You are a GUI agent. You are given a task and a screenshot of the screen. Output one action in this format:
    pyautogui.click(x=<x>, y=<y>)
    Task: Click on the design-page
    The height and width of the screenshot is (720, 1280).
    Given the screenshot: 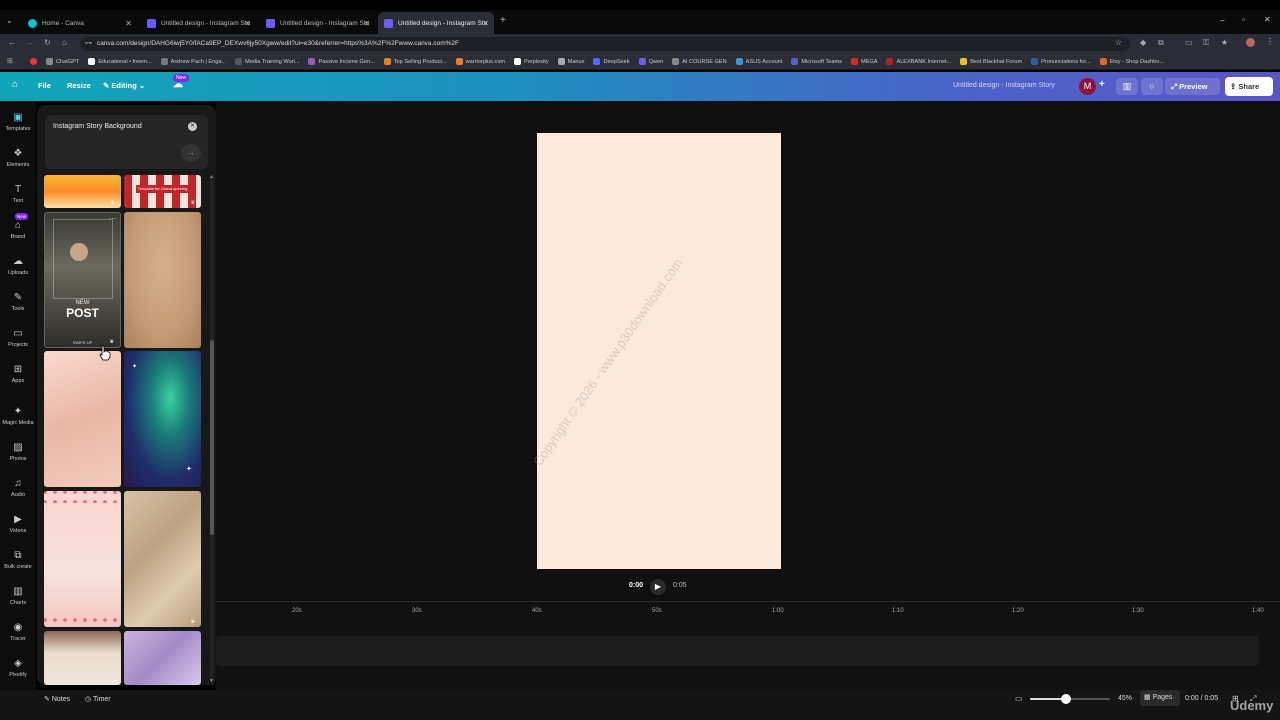 What is the action you would take?
    pyautogui.click(x=659, y=351)
    